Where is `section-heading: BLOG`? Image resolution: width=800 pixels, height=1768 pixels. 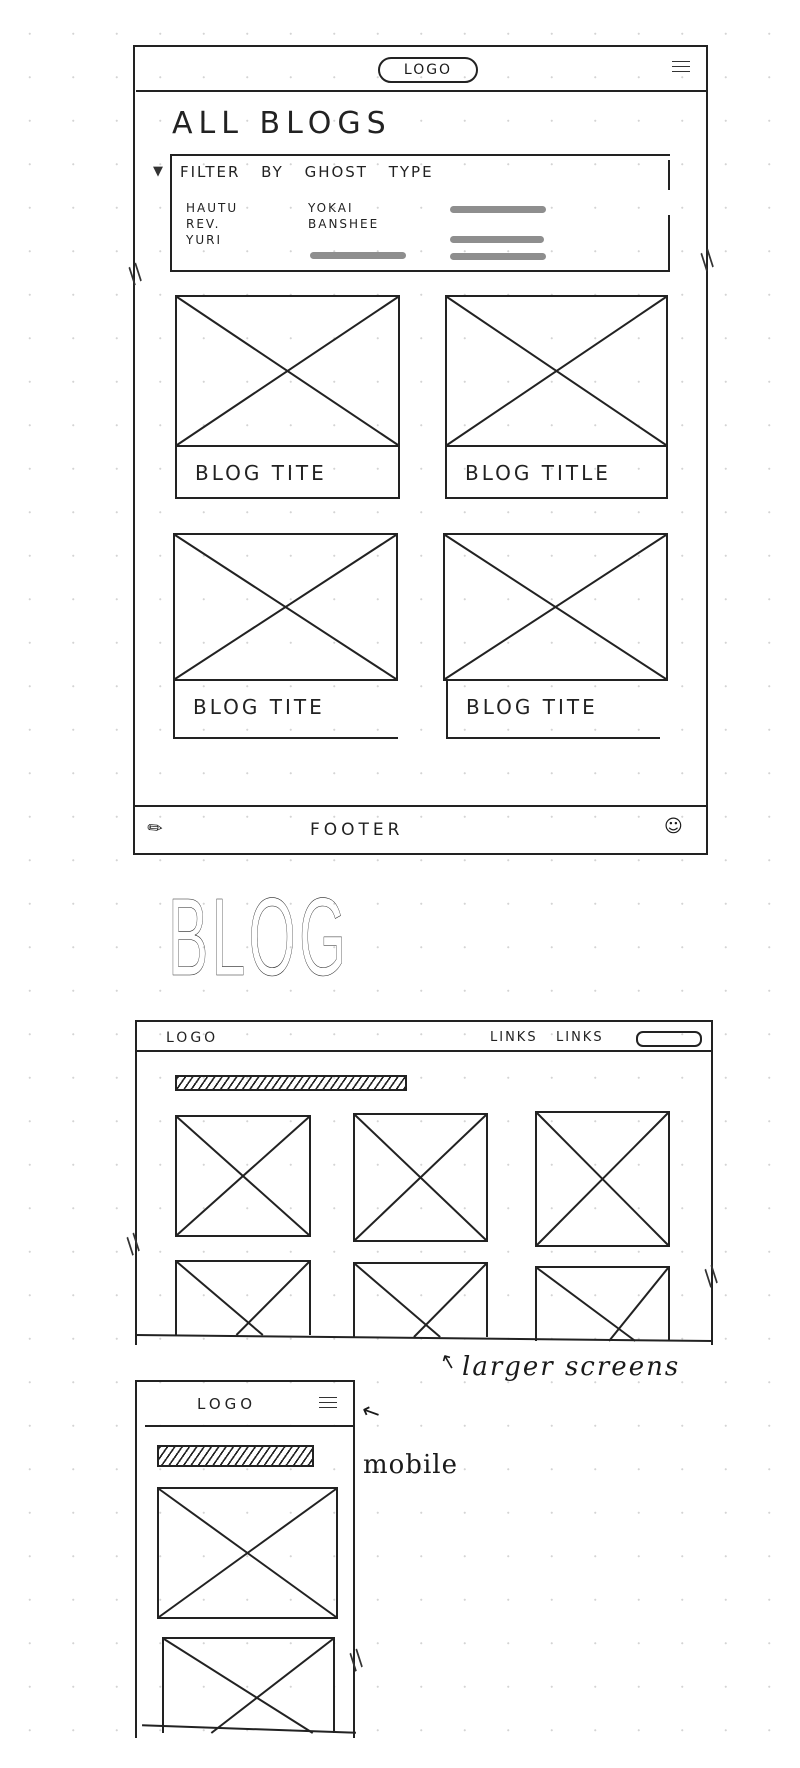 section-heading: BLOG is located at coordinates (259, 937).